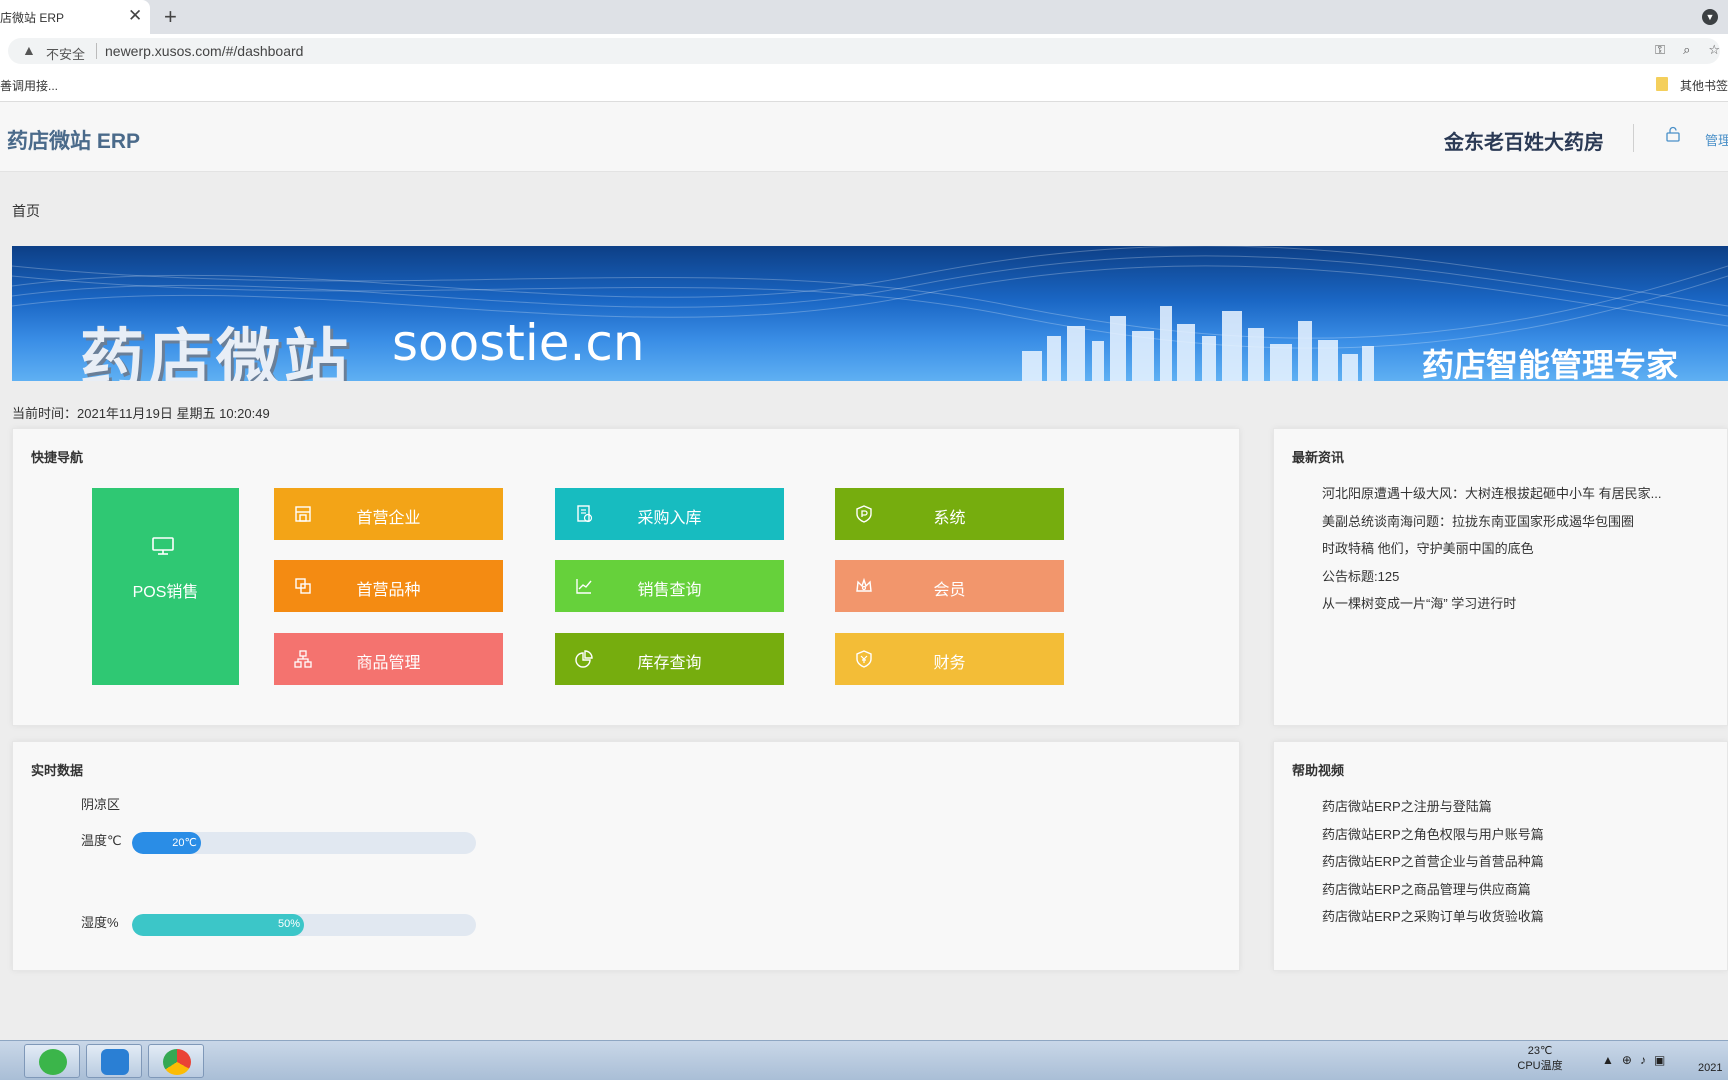 Image resolution: width=1728 pixels, height=1080 pixels. I want to click on panel-title: 快捷导航, so click(57, 457).